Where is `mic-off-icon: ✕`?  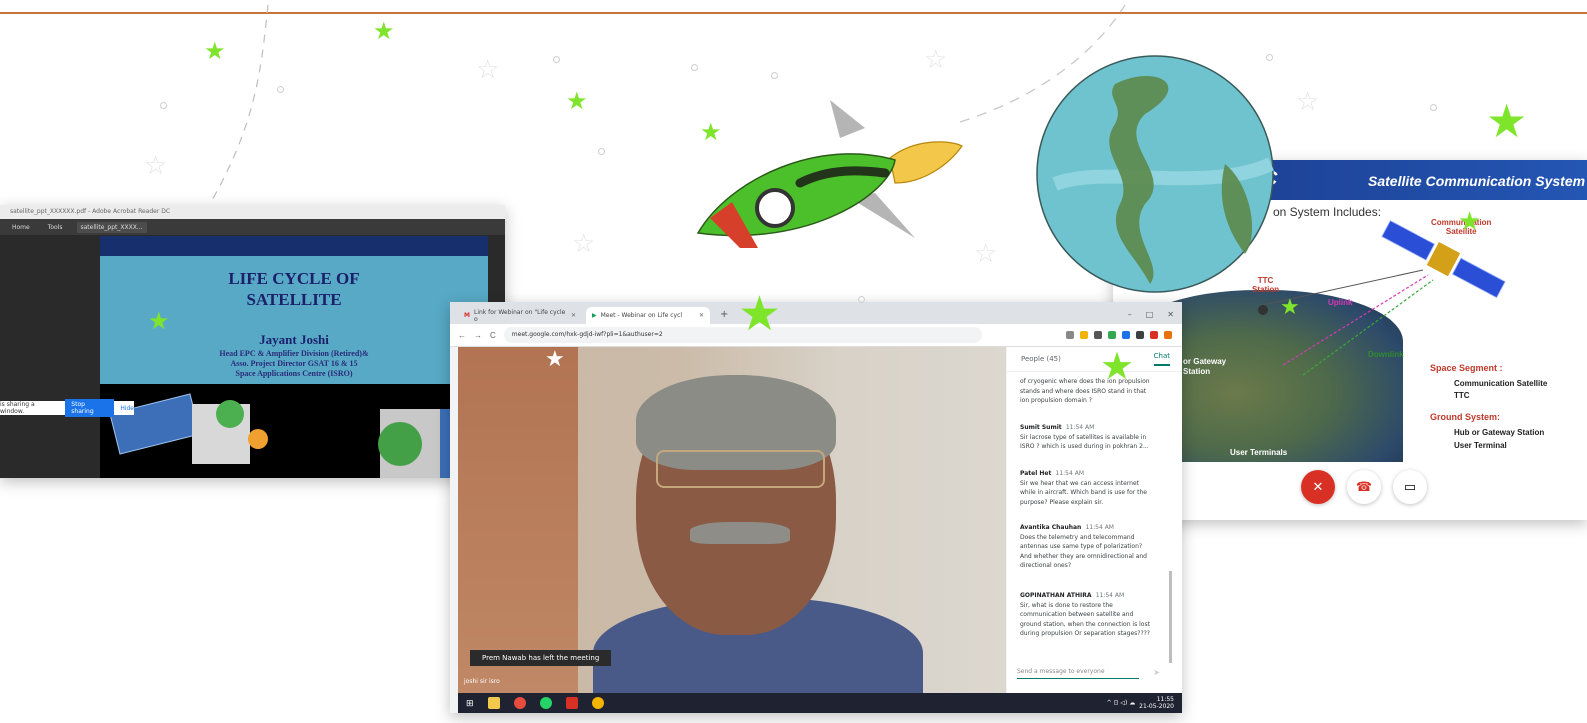 mic-off-icon: ✕ is located at coordinates (1318, 487).